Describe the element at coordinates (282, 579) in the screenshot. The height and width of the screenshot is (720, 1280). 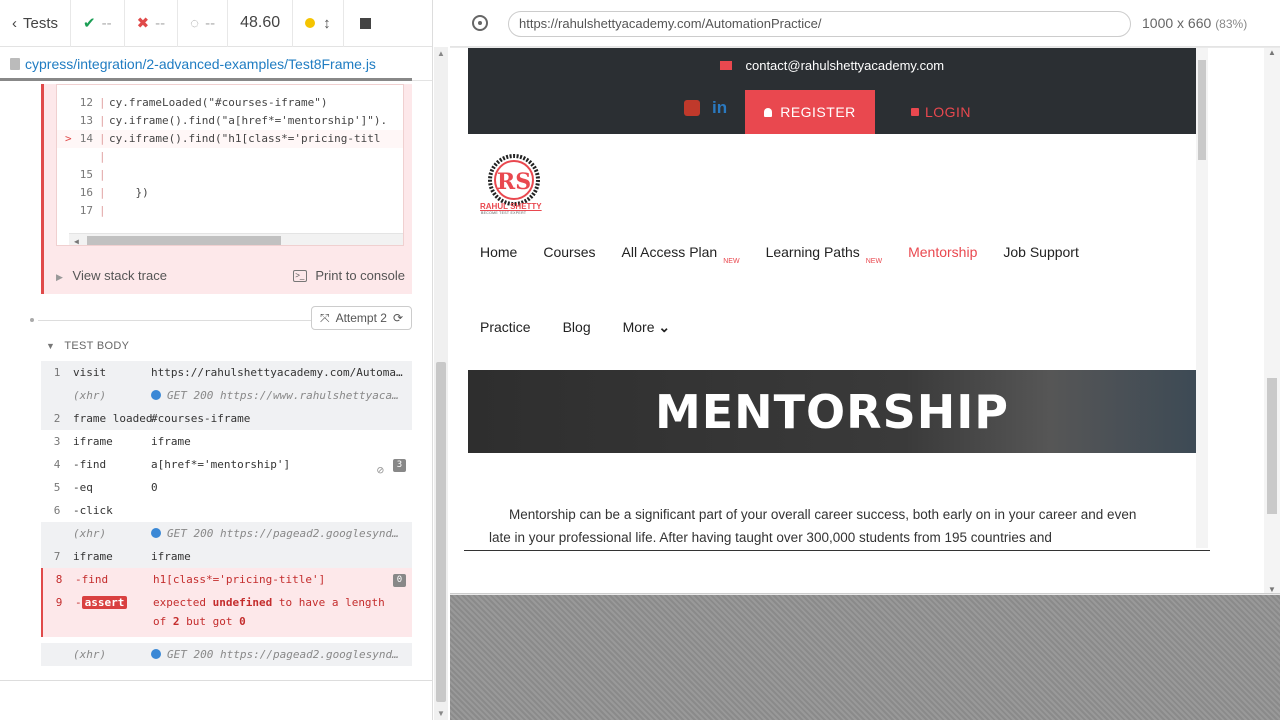
I see `command-message: h1[class*='pricing-title']` at that location.